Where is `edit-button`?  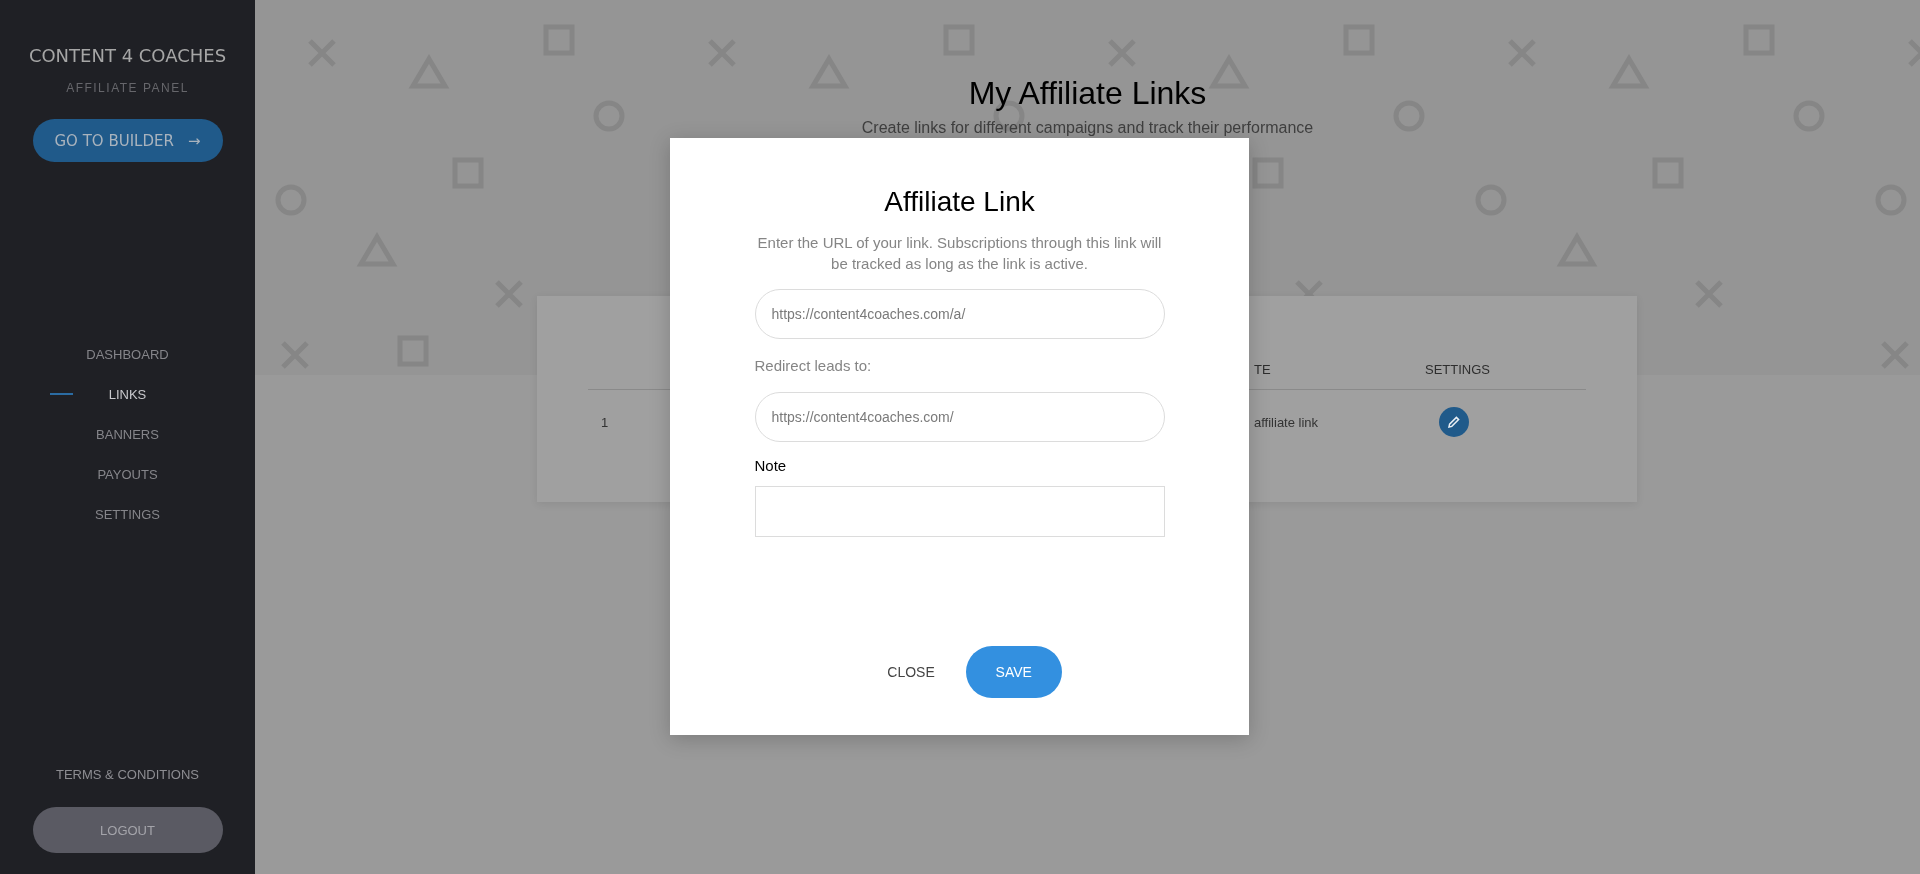
edit-button is located at coordinates (1454, 422).